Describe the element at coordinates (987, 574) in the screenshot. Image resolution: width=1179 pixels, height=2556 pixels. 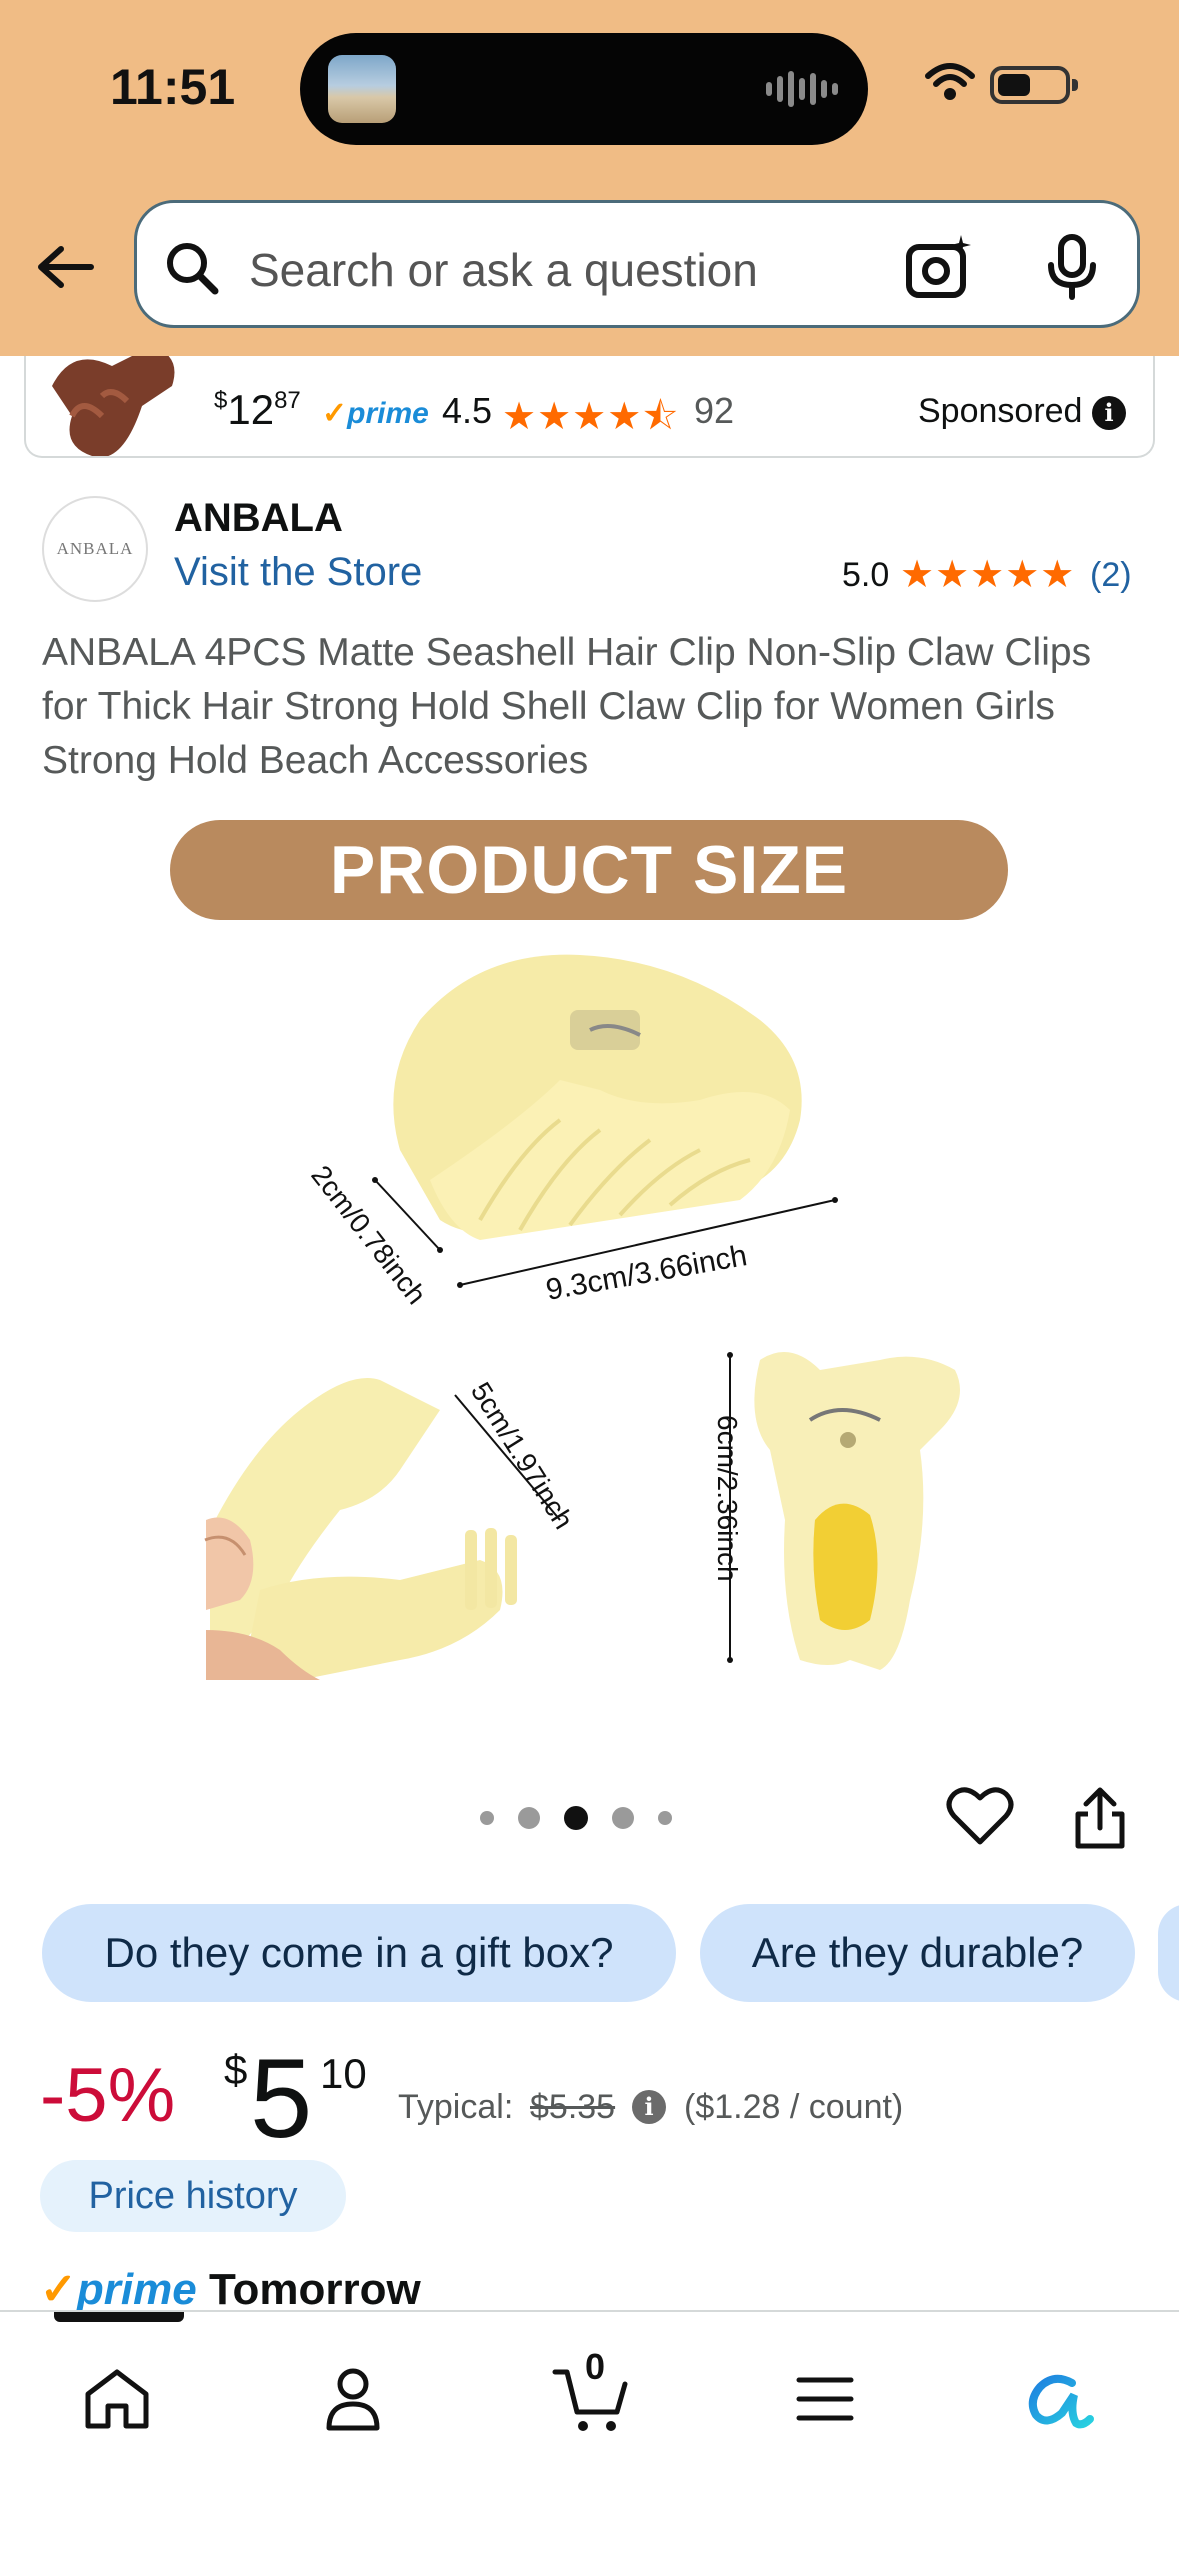
I see `store-stars: ★★★★★` at that location.